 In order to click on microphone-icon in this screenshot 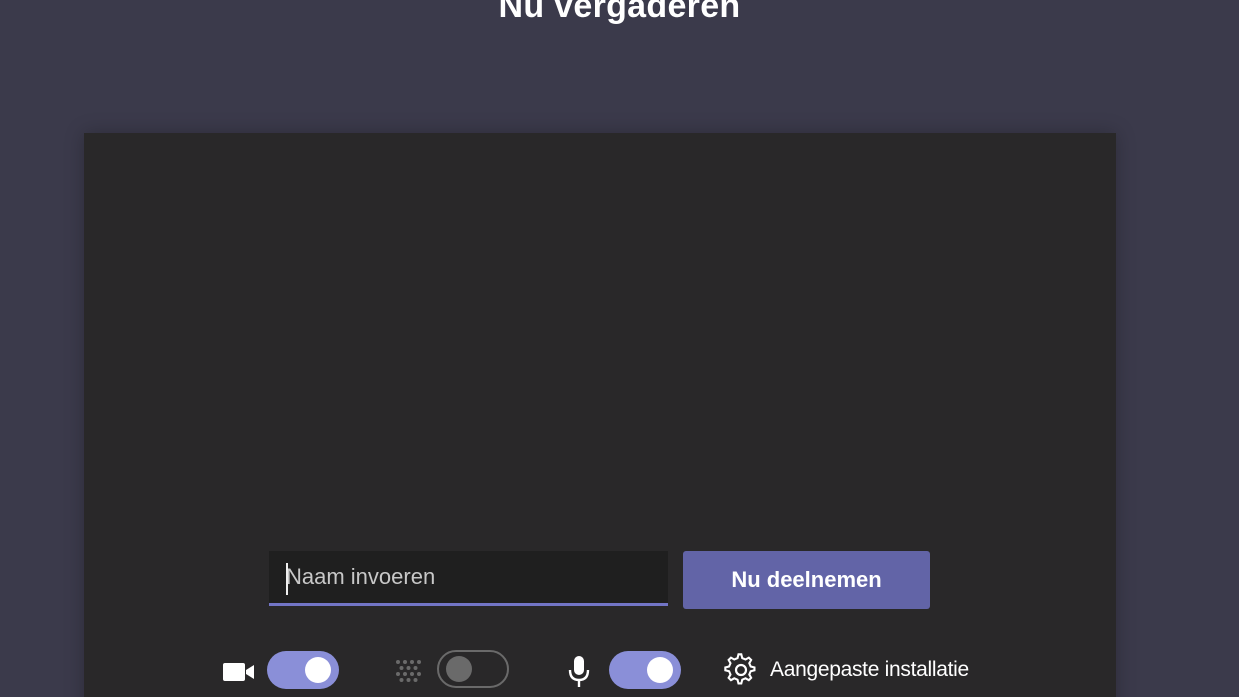, I will do `click(579, 672)`.